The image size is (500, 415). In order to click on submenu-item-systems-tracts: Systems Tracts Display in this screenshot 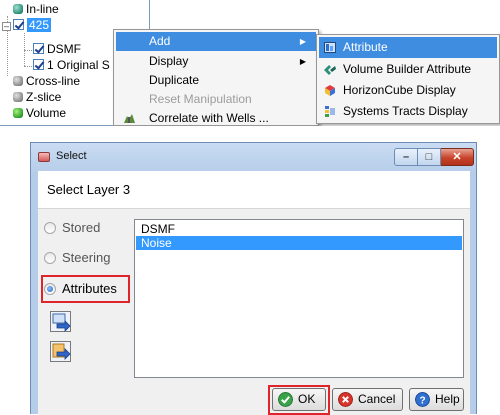, I will do `click(408, 111)`.